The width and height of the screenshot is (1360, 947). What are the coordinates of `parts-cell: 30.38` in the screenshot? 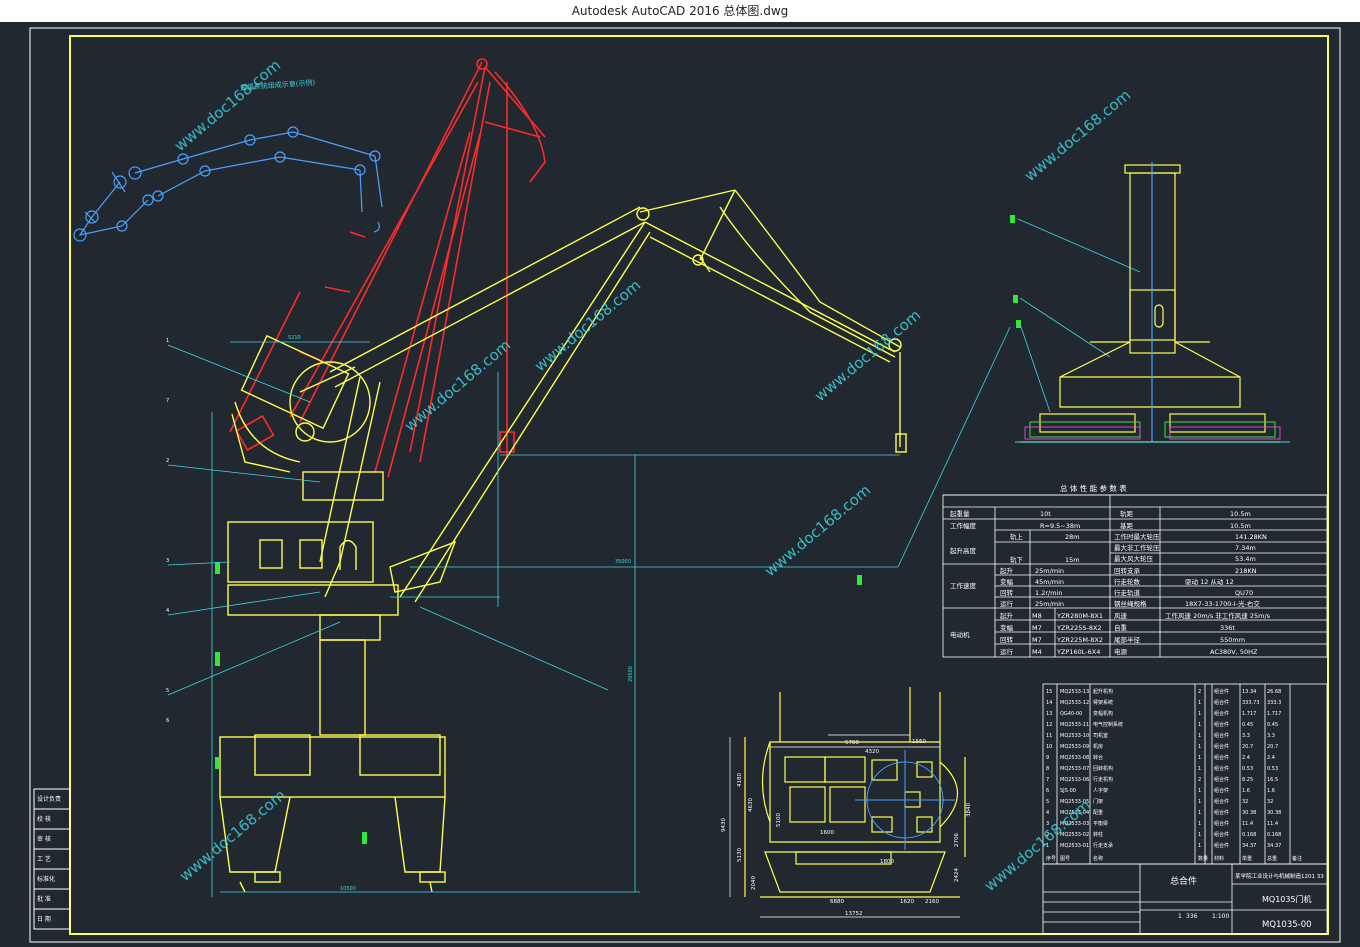 It's located at (1274, 813).